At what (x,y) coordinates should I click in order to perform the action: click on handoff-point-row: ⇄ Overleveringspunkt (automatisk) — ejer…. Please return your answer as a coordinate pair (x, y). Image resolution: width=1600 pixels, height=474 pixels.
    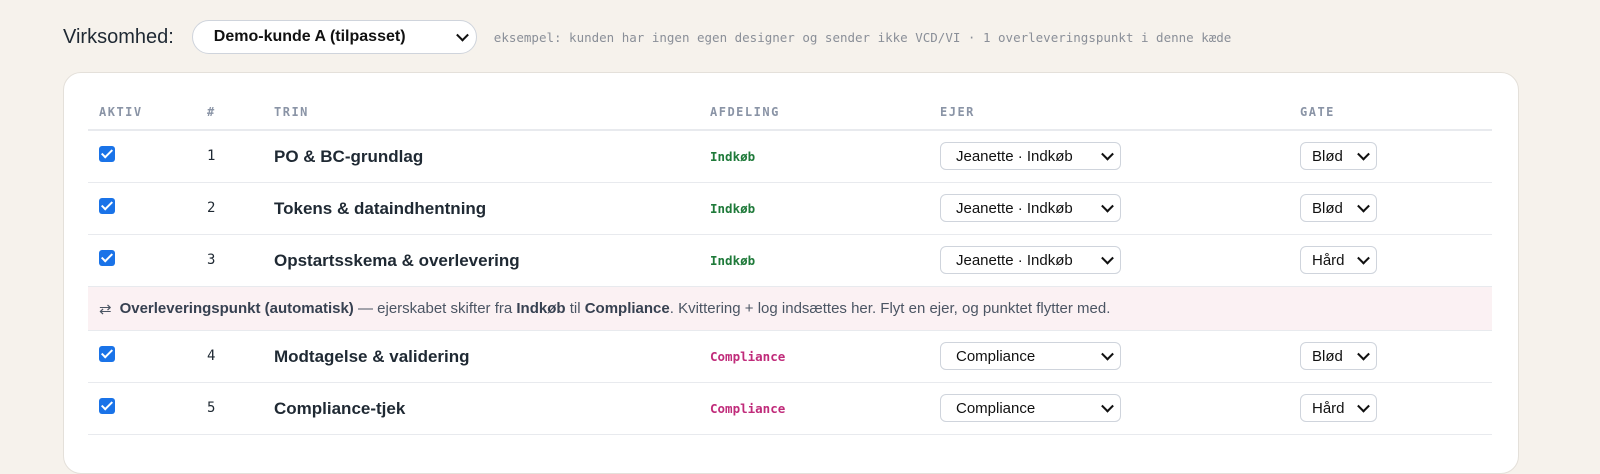
    Looking at the image, I should click on (790, 309).